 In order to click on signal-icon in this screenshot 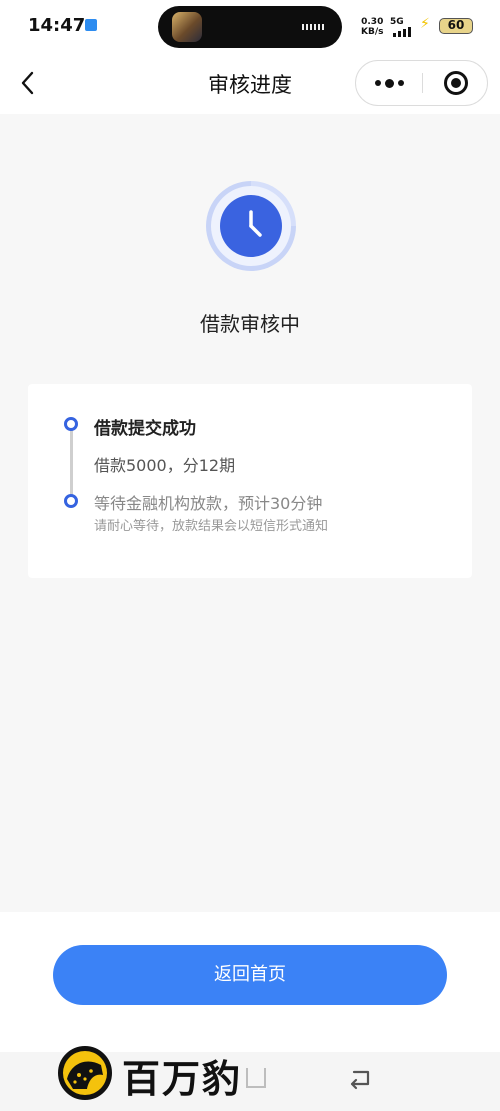, I will do `click(402, 32)`.